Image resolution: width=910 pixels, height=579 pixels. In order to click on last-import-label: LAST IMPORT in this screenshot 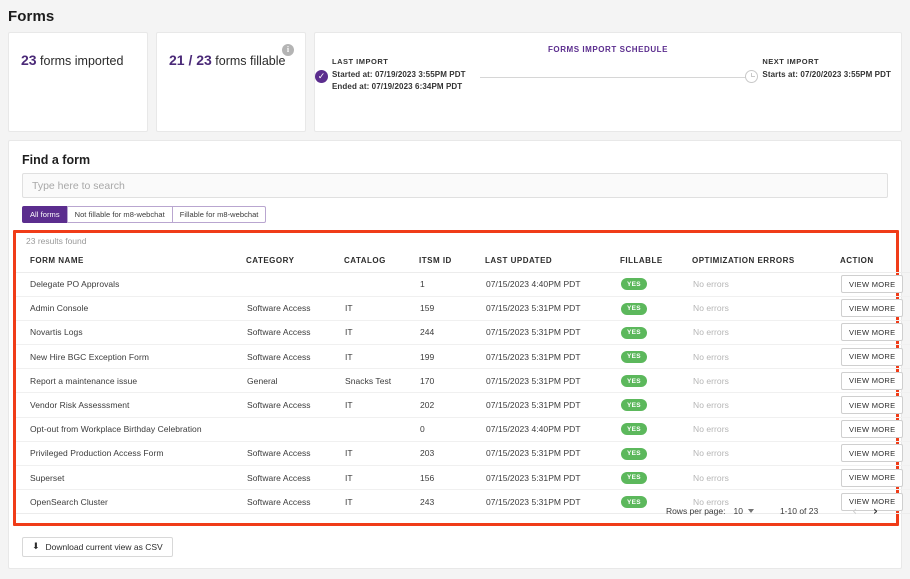, I will do `click(360, 61)`.